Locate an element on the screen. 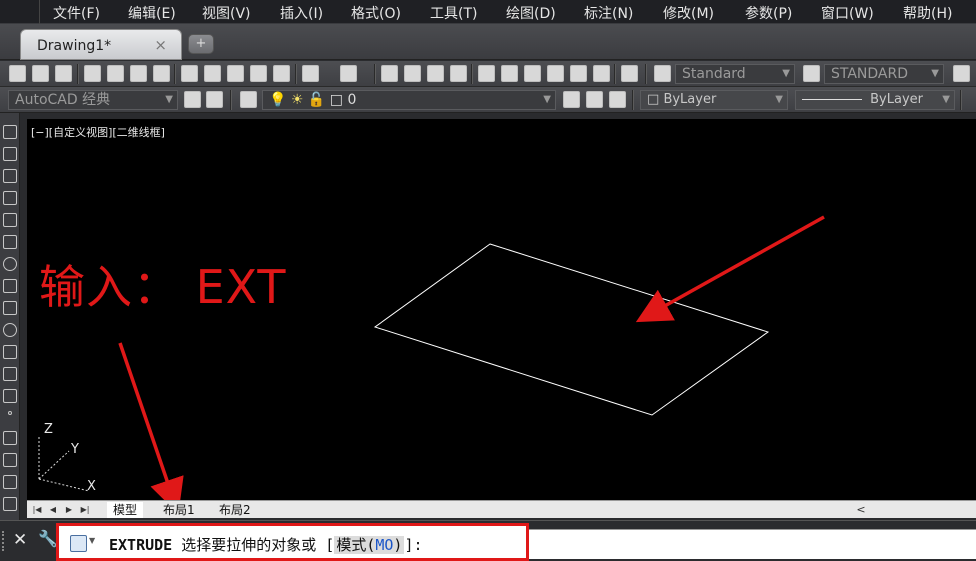  close-command-line-icon: ✕ is located at coordinates (20, 540).